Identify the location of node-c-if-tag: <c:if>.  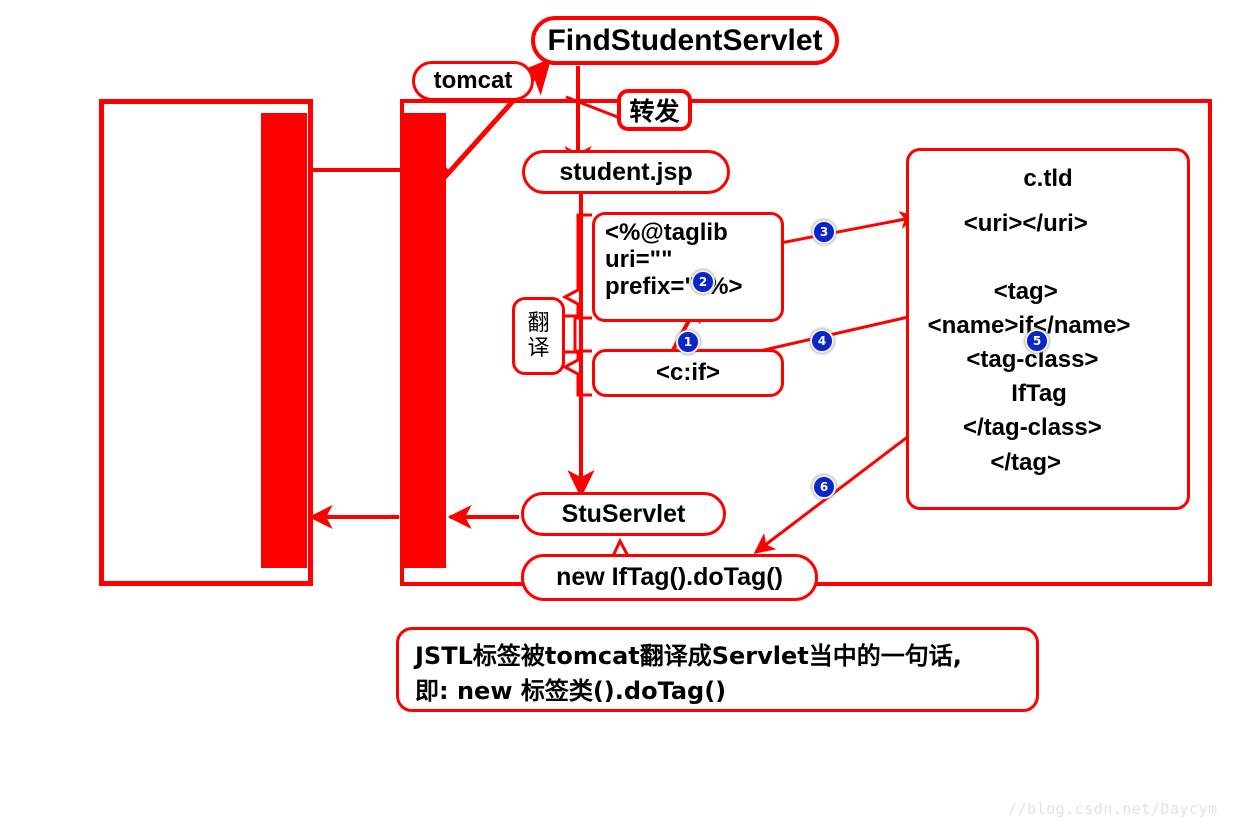
(688, 373).